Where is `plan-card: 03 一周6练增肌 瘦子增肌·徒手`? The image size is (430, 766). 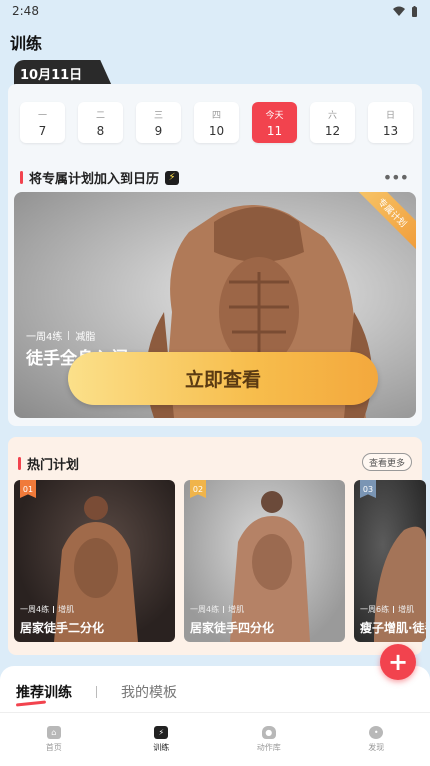 plan-card: 03 一周6练增肌 瘦子增肌·徒手 is located at coordinates (390, 561).